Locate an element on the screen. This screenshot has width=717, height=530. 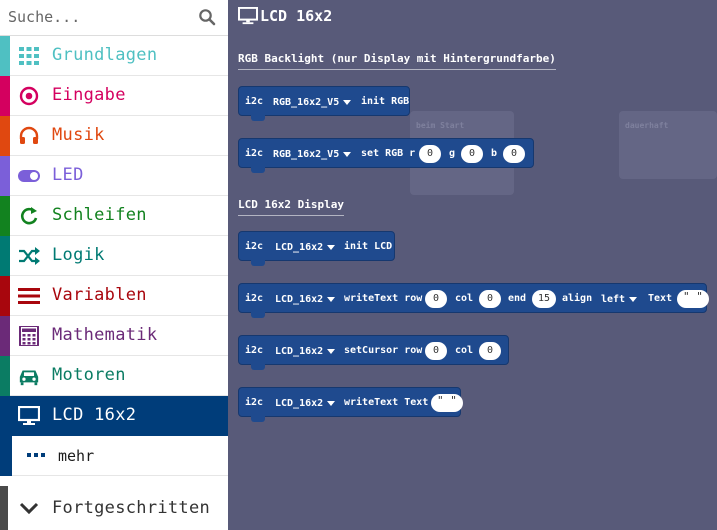
search-input is located at coordinates (100, 17).